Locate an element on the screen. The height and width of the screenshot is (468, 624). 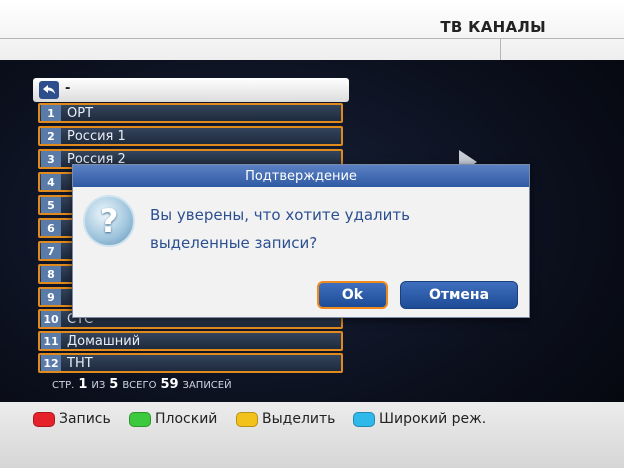
channel-name: Россия 1 is located at coordinates (96, 136).